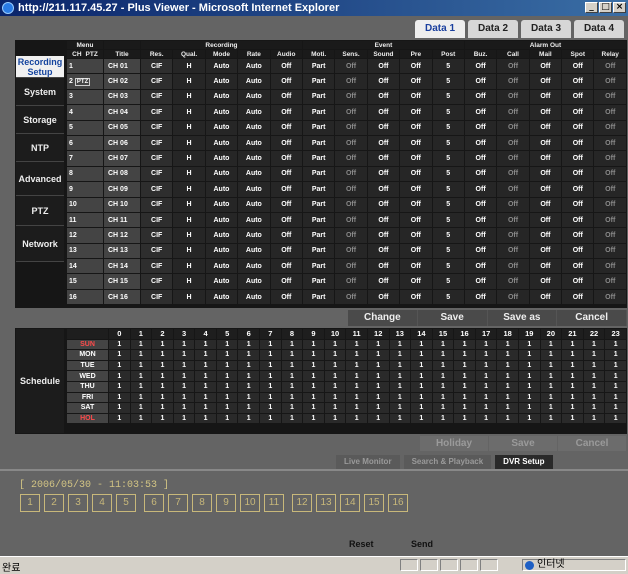  What do you see at coordinates (447, 462) in the screenshot?
I see `bottom-tab-2: Search & Playback` at bounding box center [447, 462].